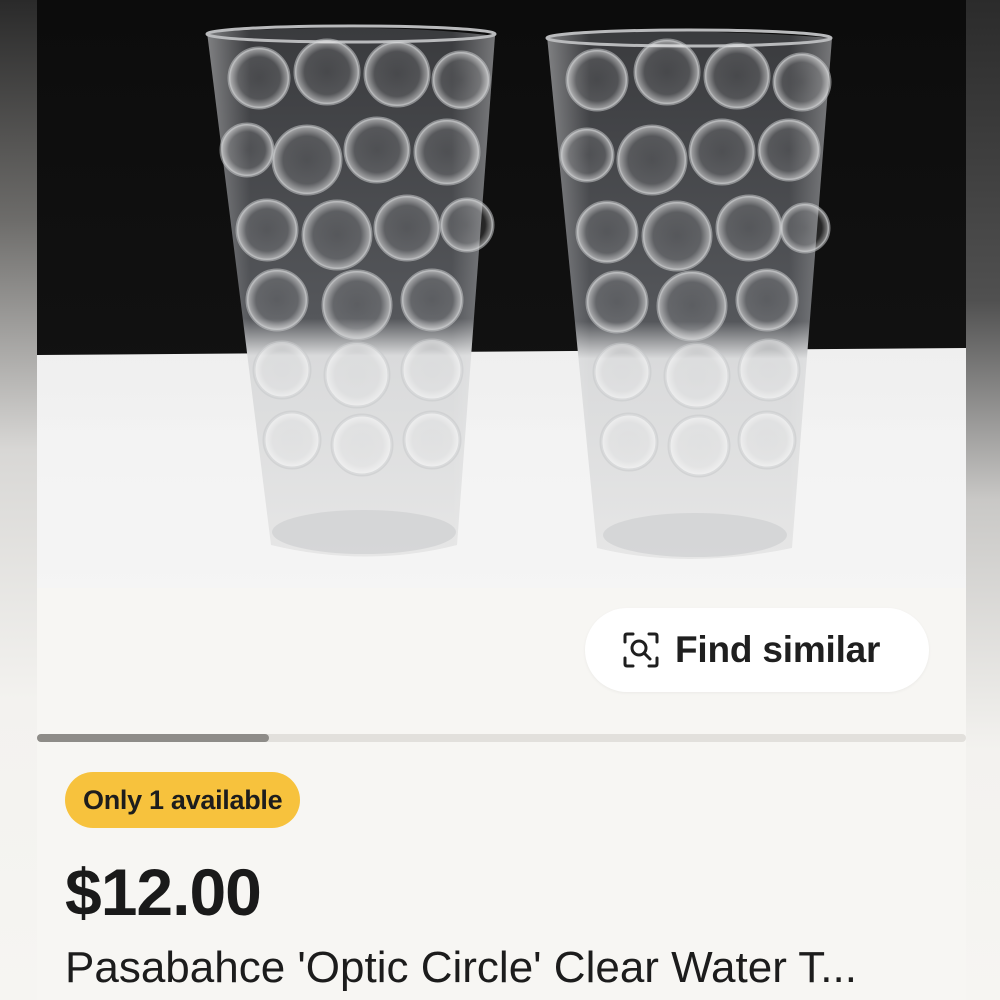 The width and height of the screenshot is (1000, 1000). I want to click on item-price: $12.00, so click(163, 892).